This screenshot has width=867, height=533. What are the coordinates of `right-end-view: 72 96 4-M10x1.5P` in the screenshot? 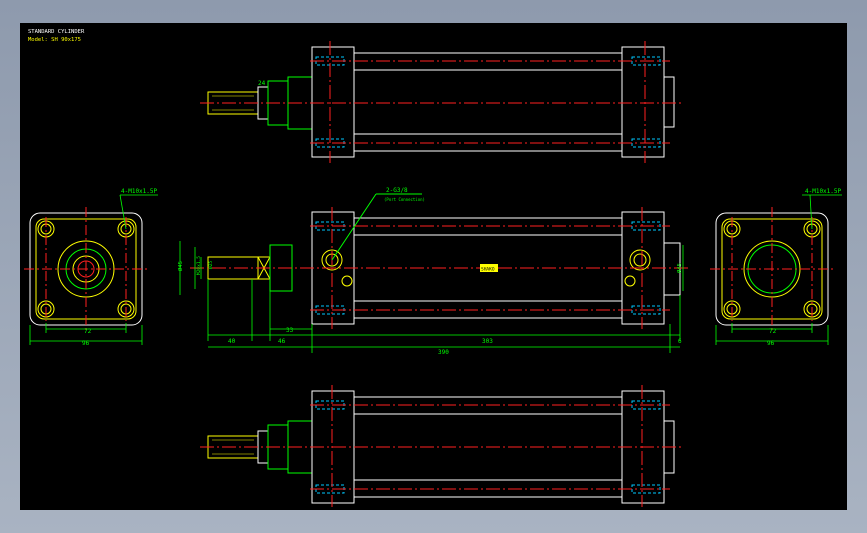 It's located at (776, 267).